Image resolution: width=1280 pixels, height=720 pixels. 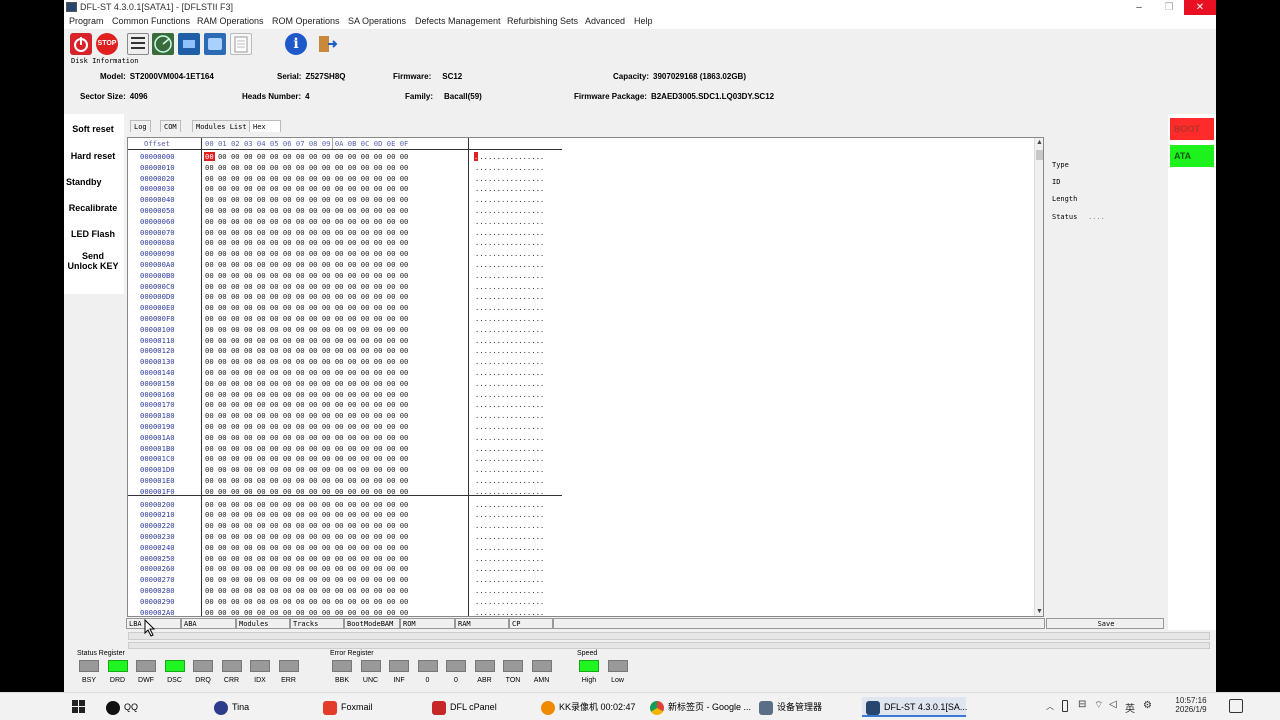 What do you see at coordinates (1050, 706) in the screenshot?
I see `tray-chevron-icon: ︿` at bounding box center [1050, 706].